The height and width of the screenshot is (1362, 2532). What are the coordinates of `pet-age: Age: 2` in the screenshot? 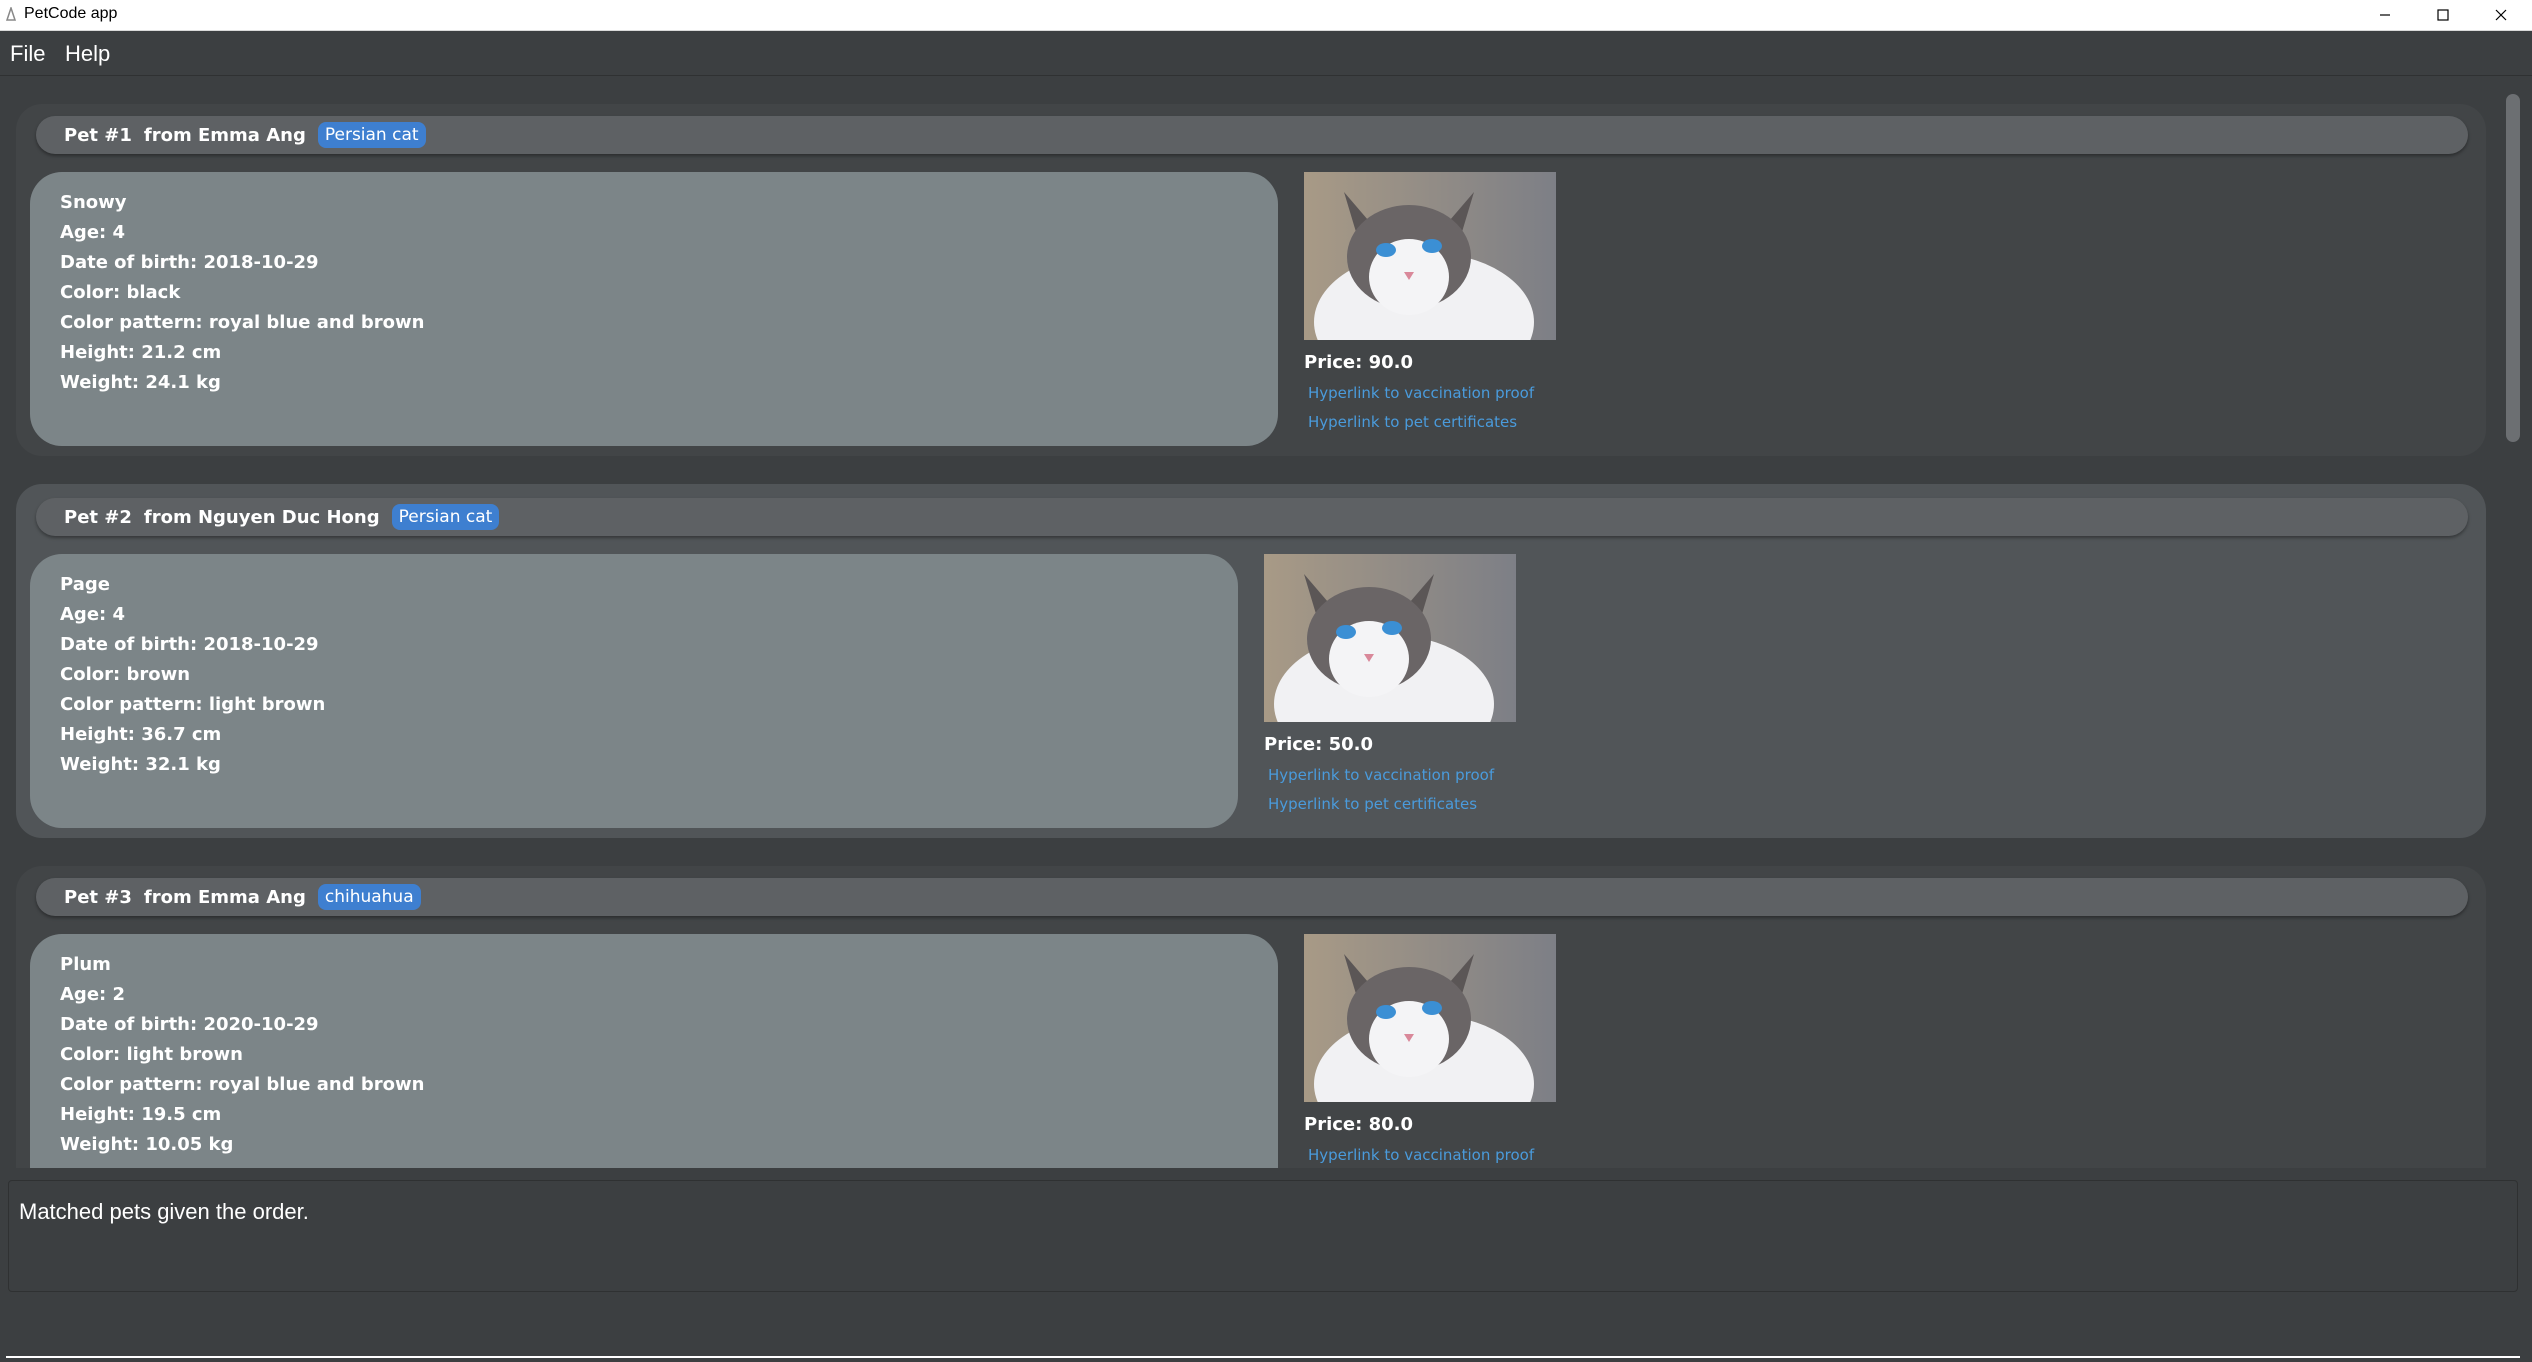 It's located at (93, 994).